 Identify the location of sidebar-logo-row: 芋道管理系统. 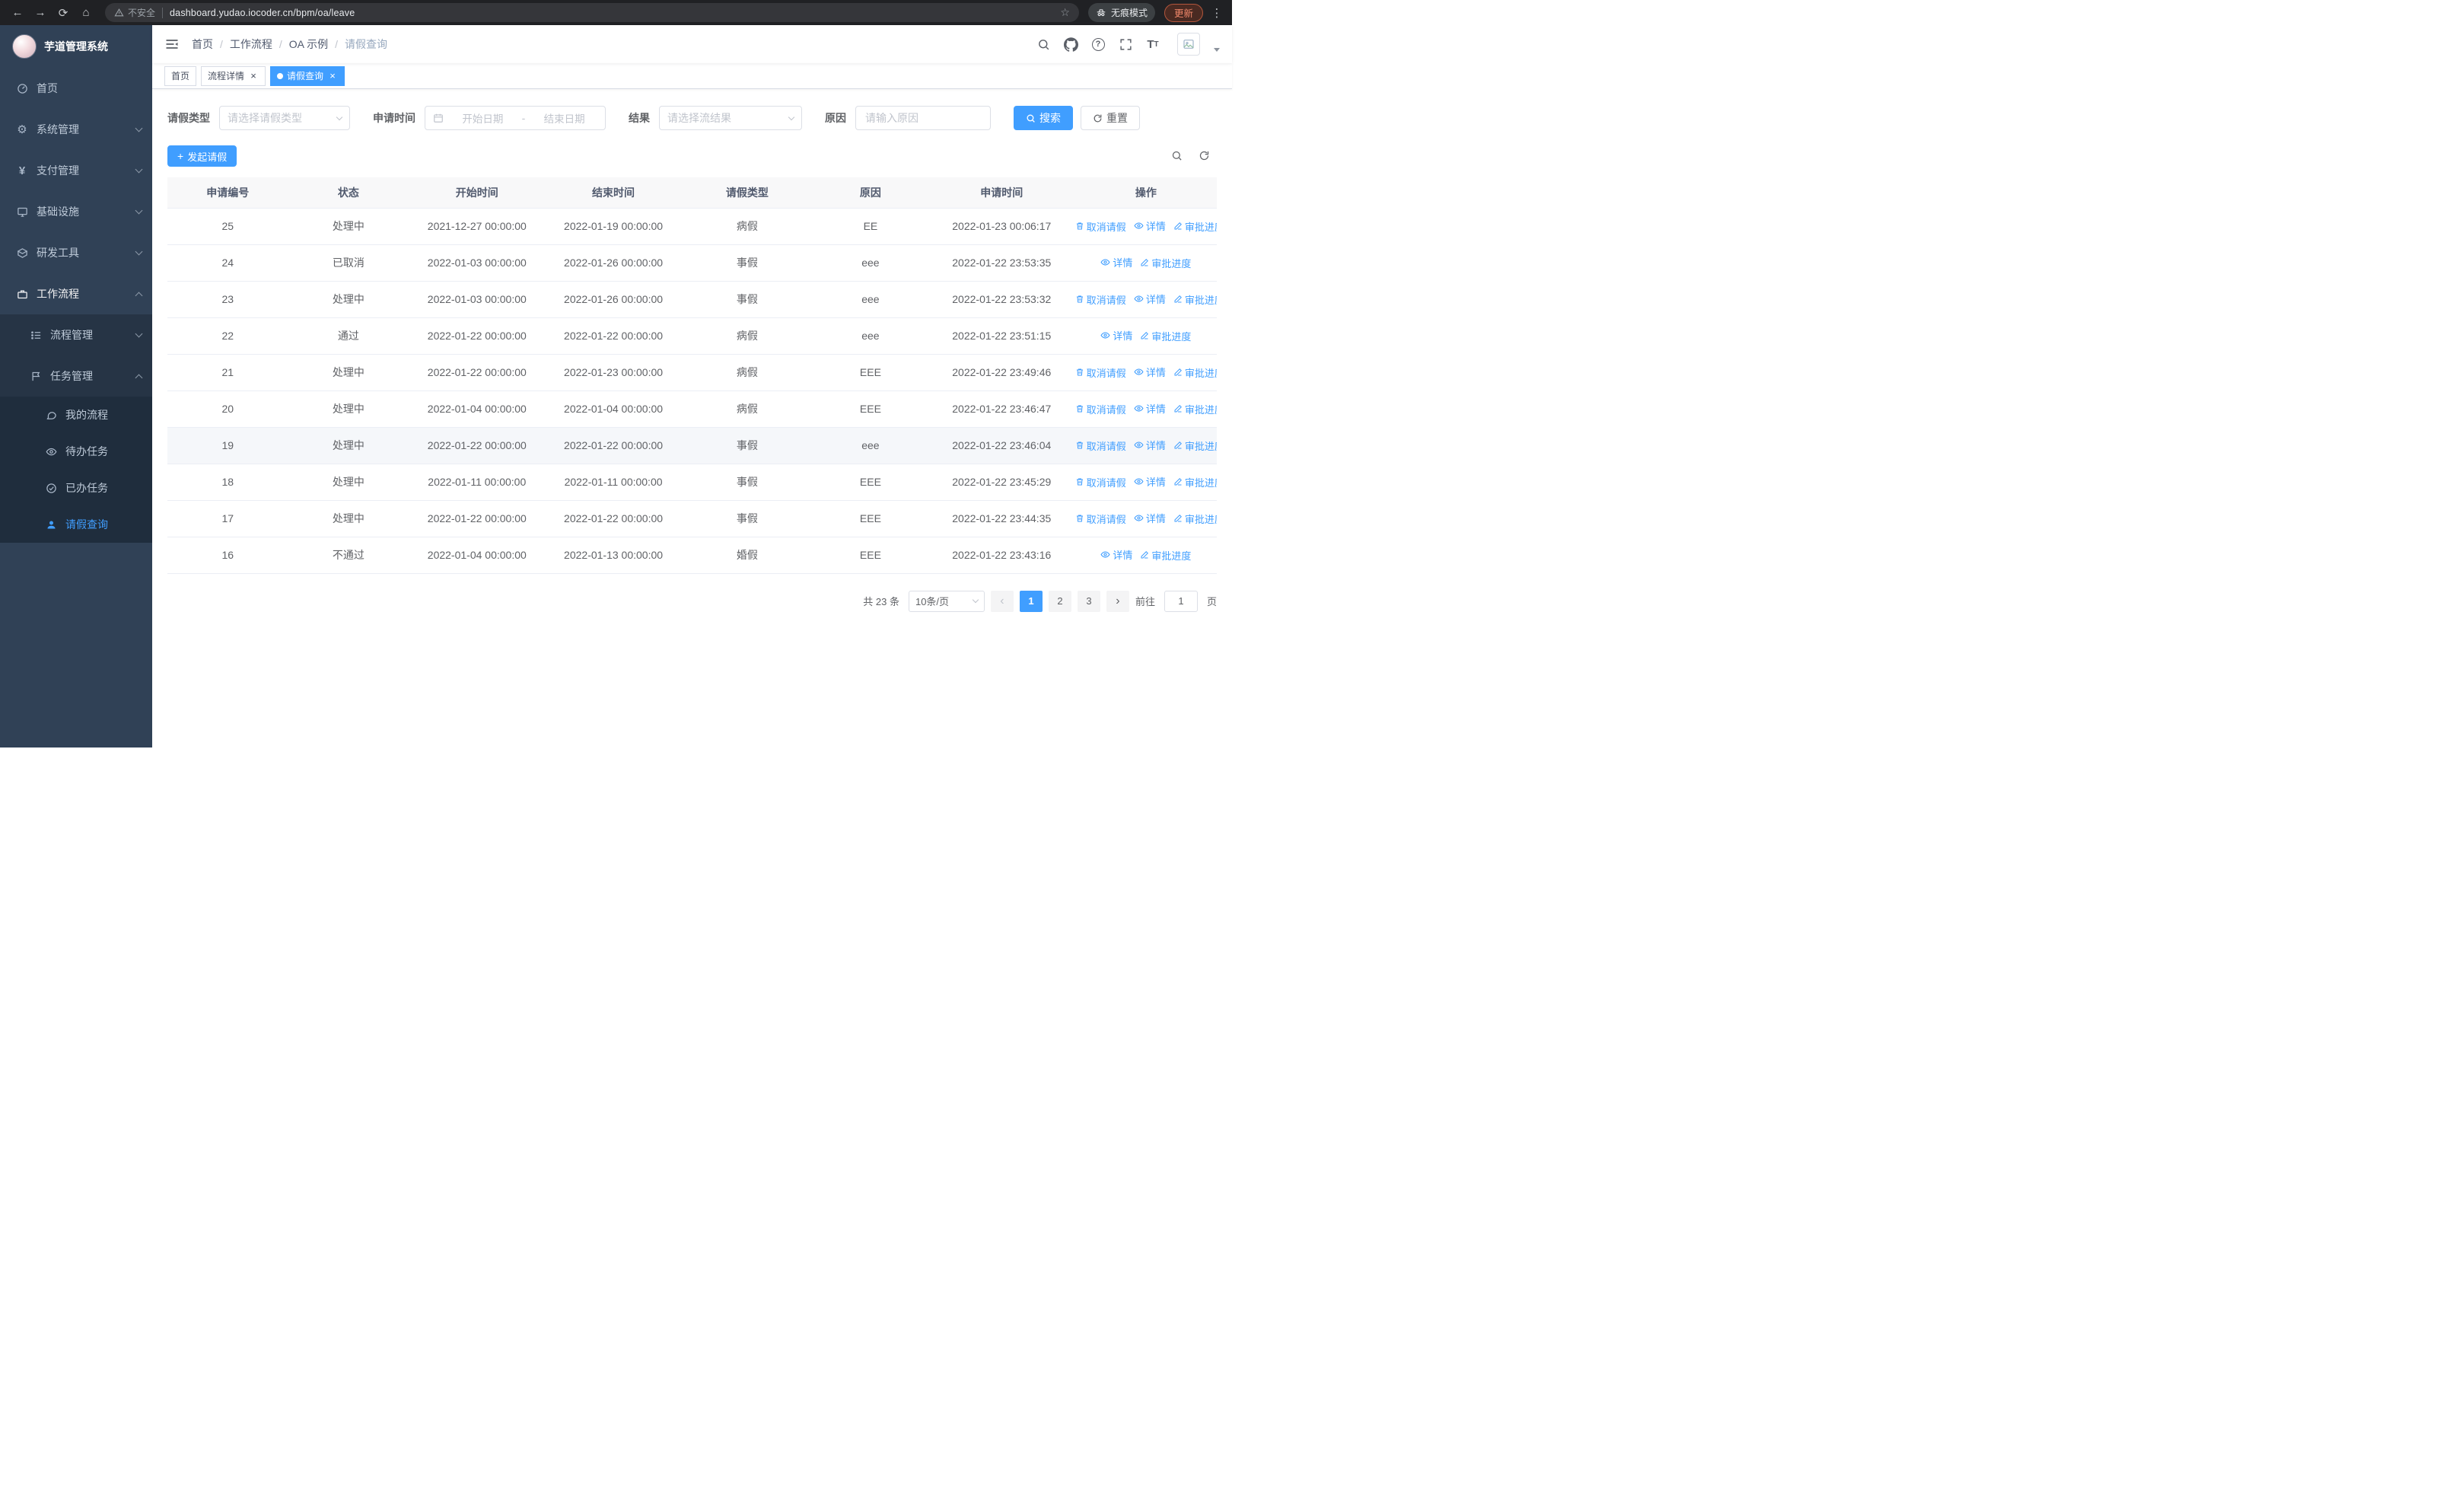
(76, 47).